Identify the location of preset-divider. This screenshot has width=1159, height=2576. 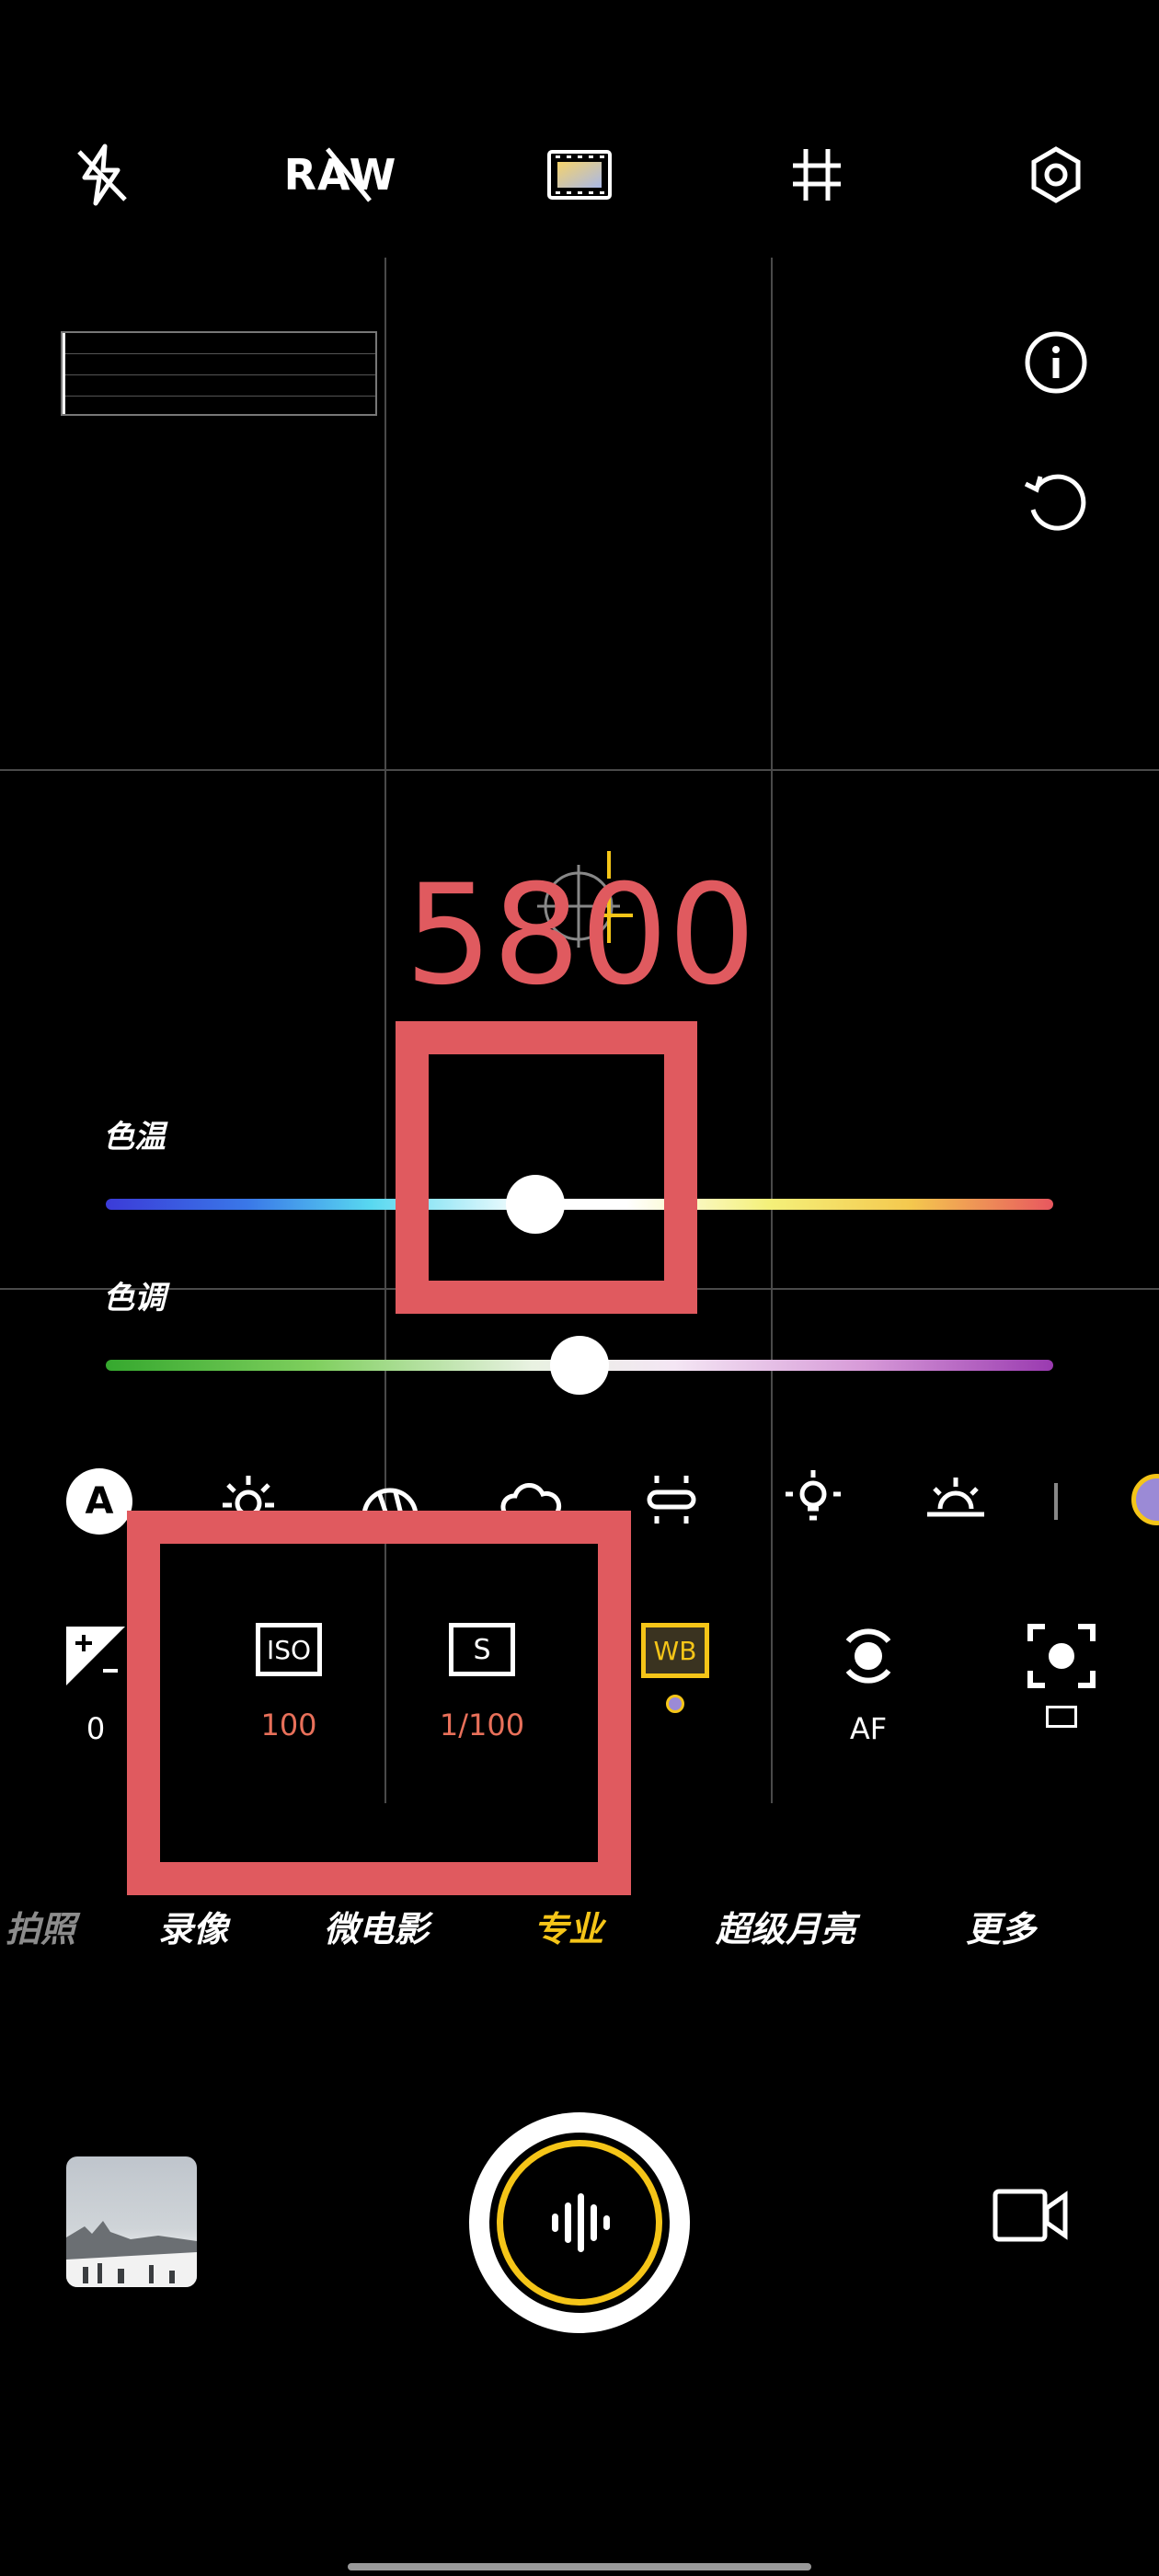
(1056, 1501).